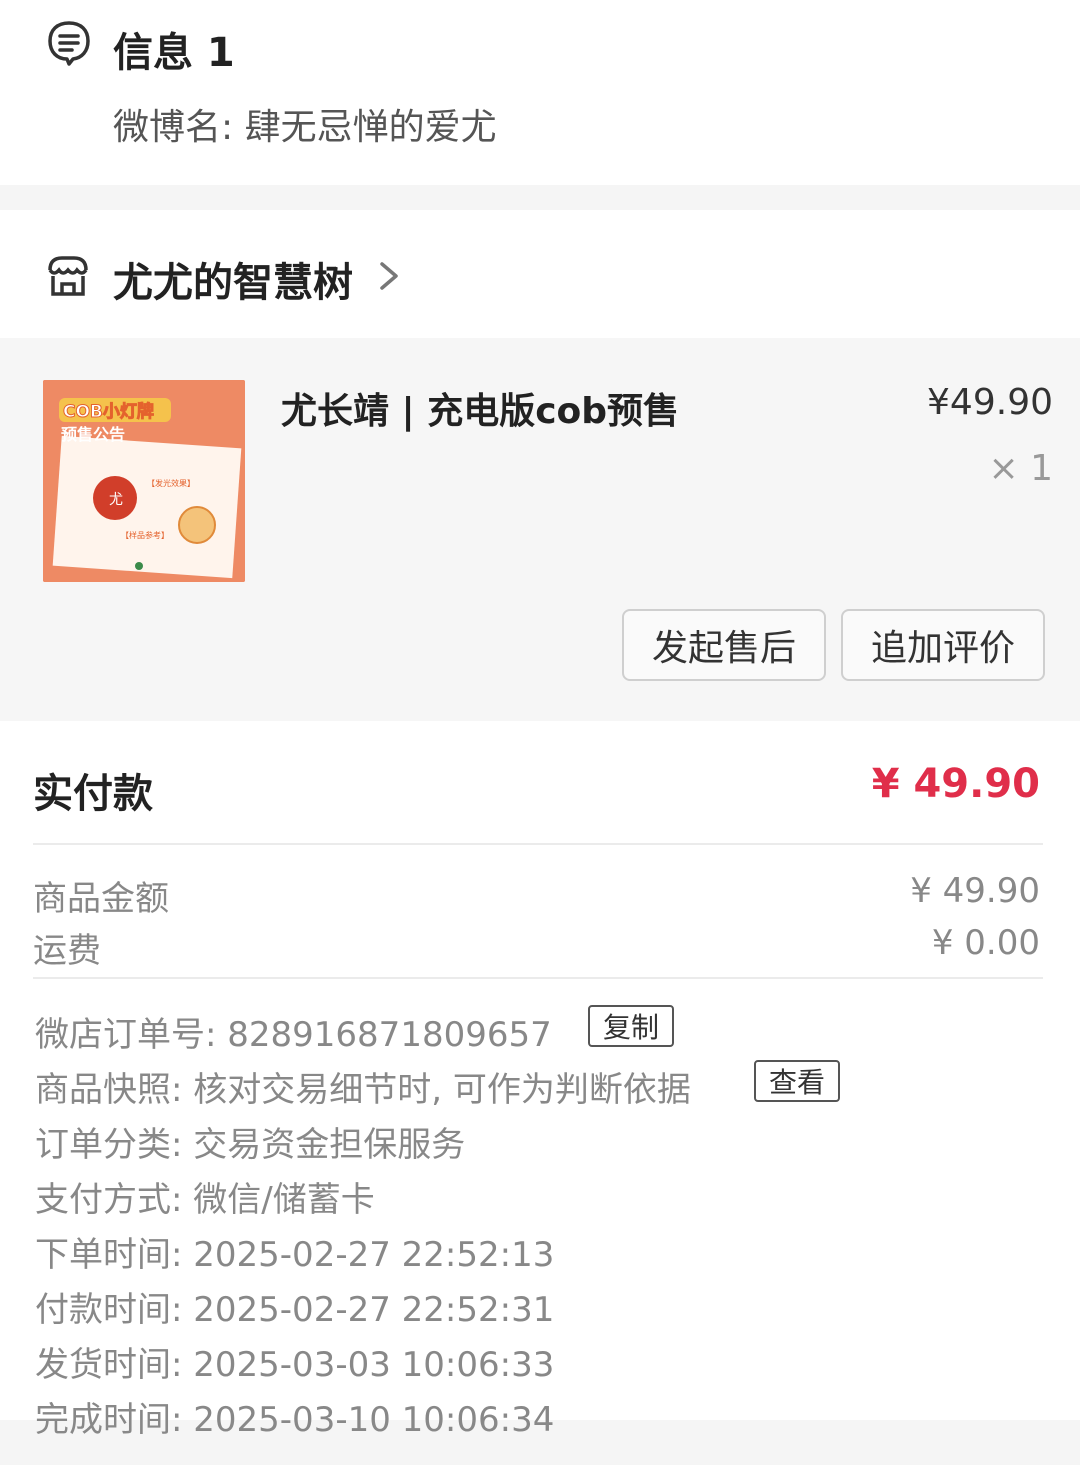 The image size is (1080, 1465). I want to click on pay-time: 付款时间: 2025-02-27 22:52:31, so click(295, 1310).